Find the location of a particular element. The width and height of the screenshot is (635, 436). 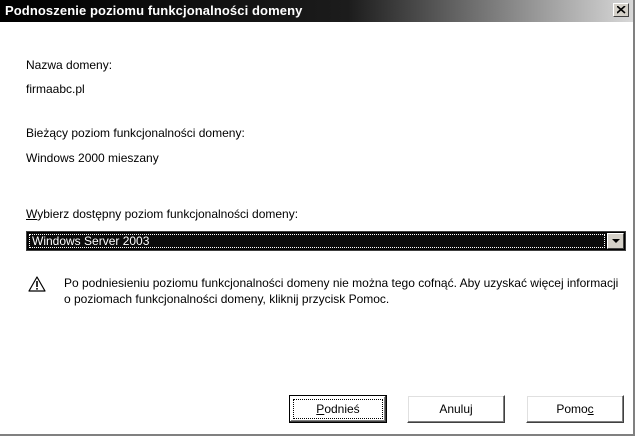

help-button-label: Pomoc is located at coordinates (574, 409).